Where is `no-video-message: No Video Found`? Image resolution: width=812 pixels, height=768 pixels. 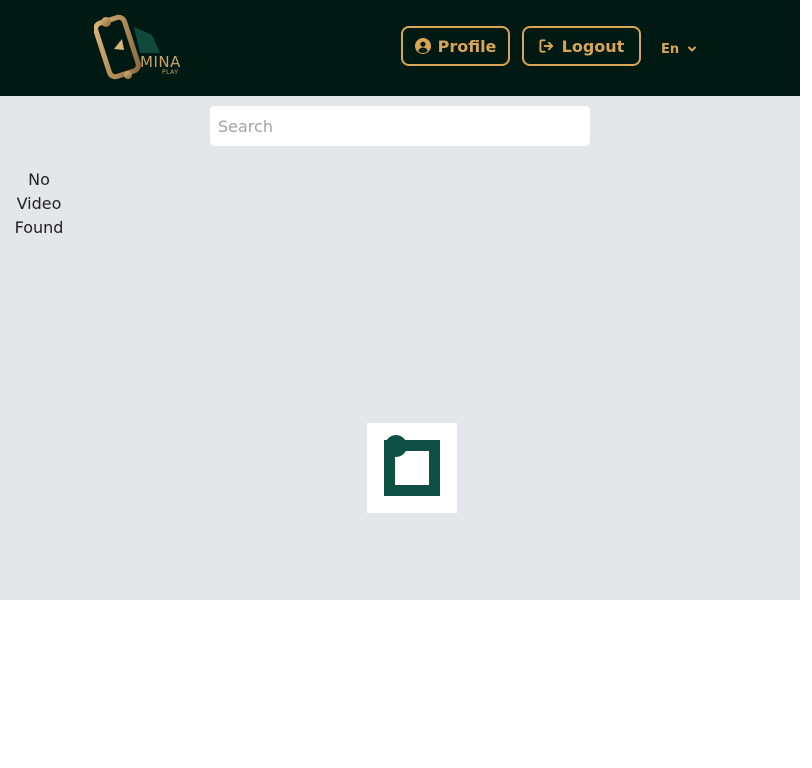
no-video-message: No Video Found is located at coordinates (39, 203).